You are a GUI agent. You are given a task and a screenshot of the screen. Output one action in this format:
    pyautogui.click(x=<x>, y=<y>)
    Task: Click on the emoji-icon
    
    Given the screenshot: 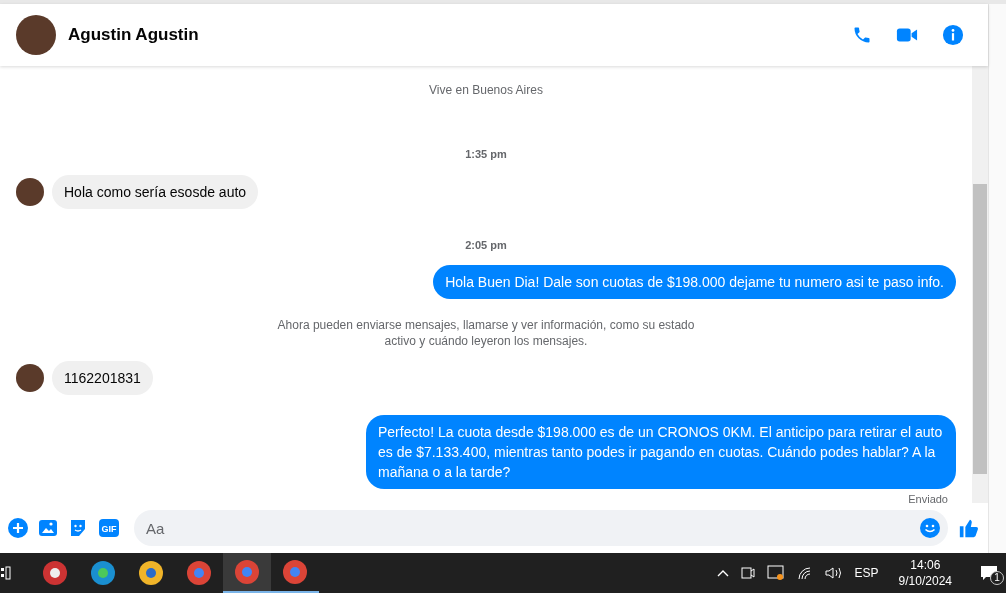 What is the action you would take?
    pyautogui.click(x=930, y=528)
    